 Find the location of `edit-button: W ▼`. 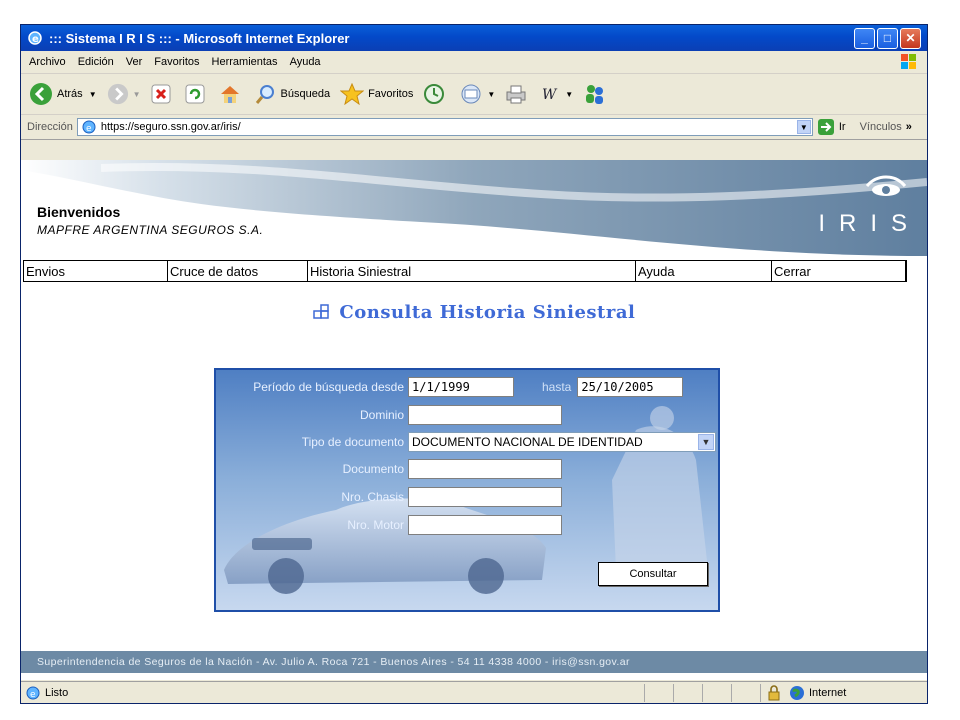

edit-button: W ▼ is located at coordinates (557, 94).